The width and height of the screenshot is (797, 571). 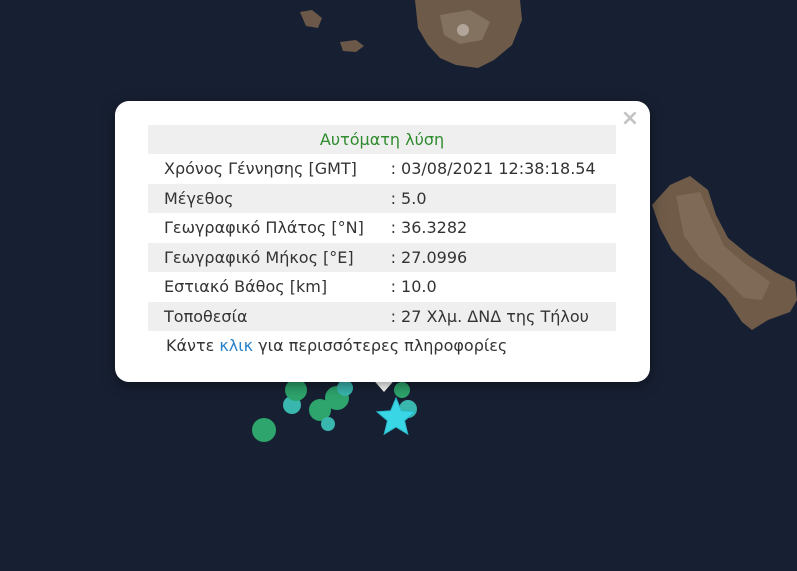 I want to click on row-value: : 03/08/2021 12:38:18.54, so click(x=493, y=169).